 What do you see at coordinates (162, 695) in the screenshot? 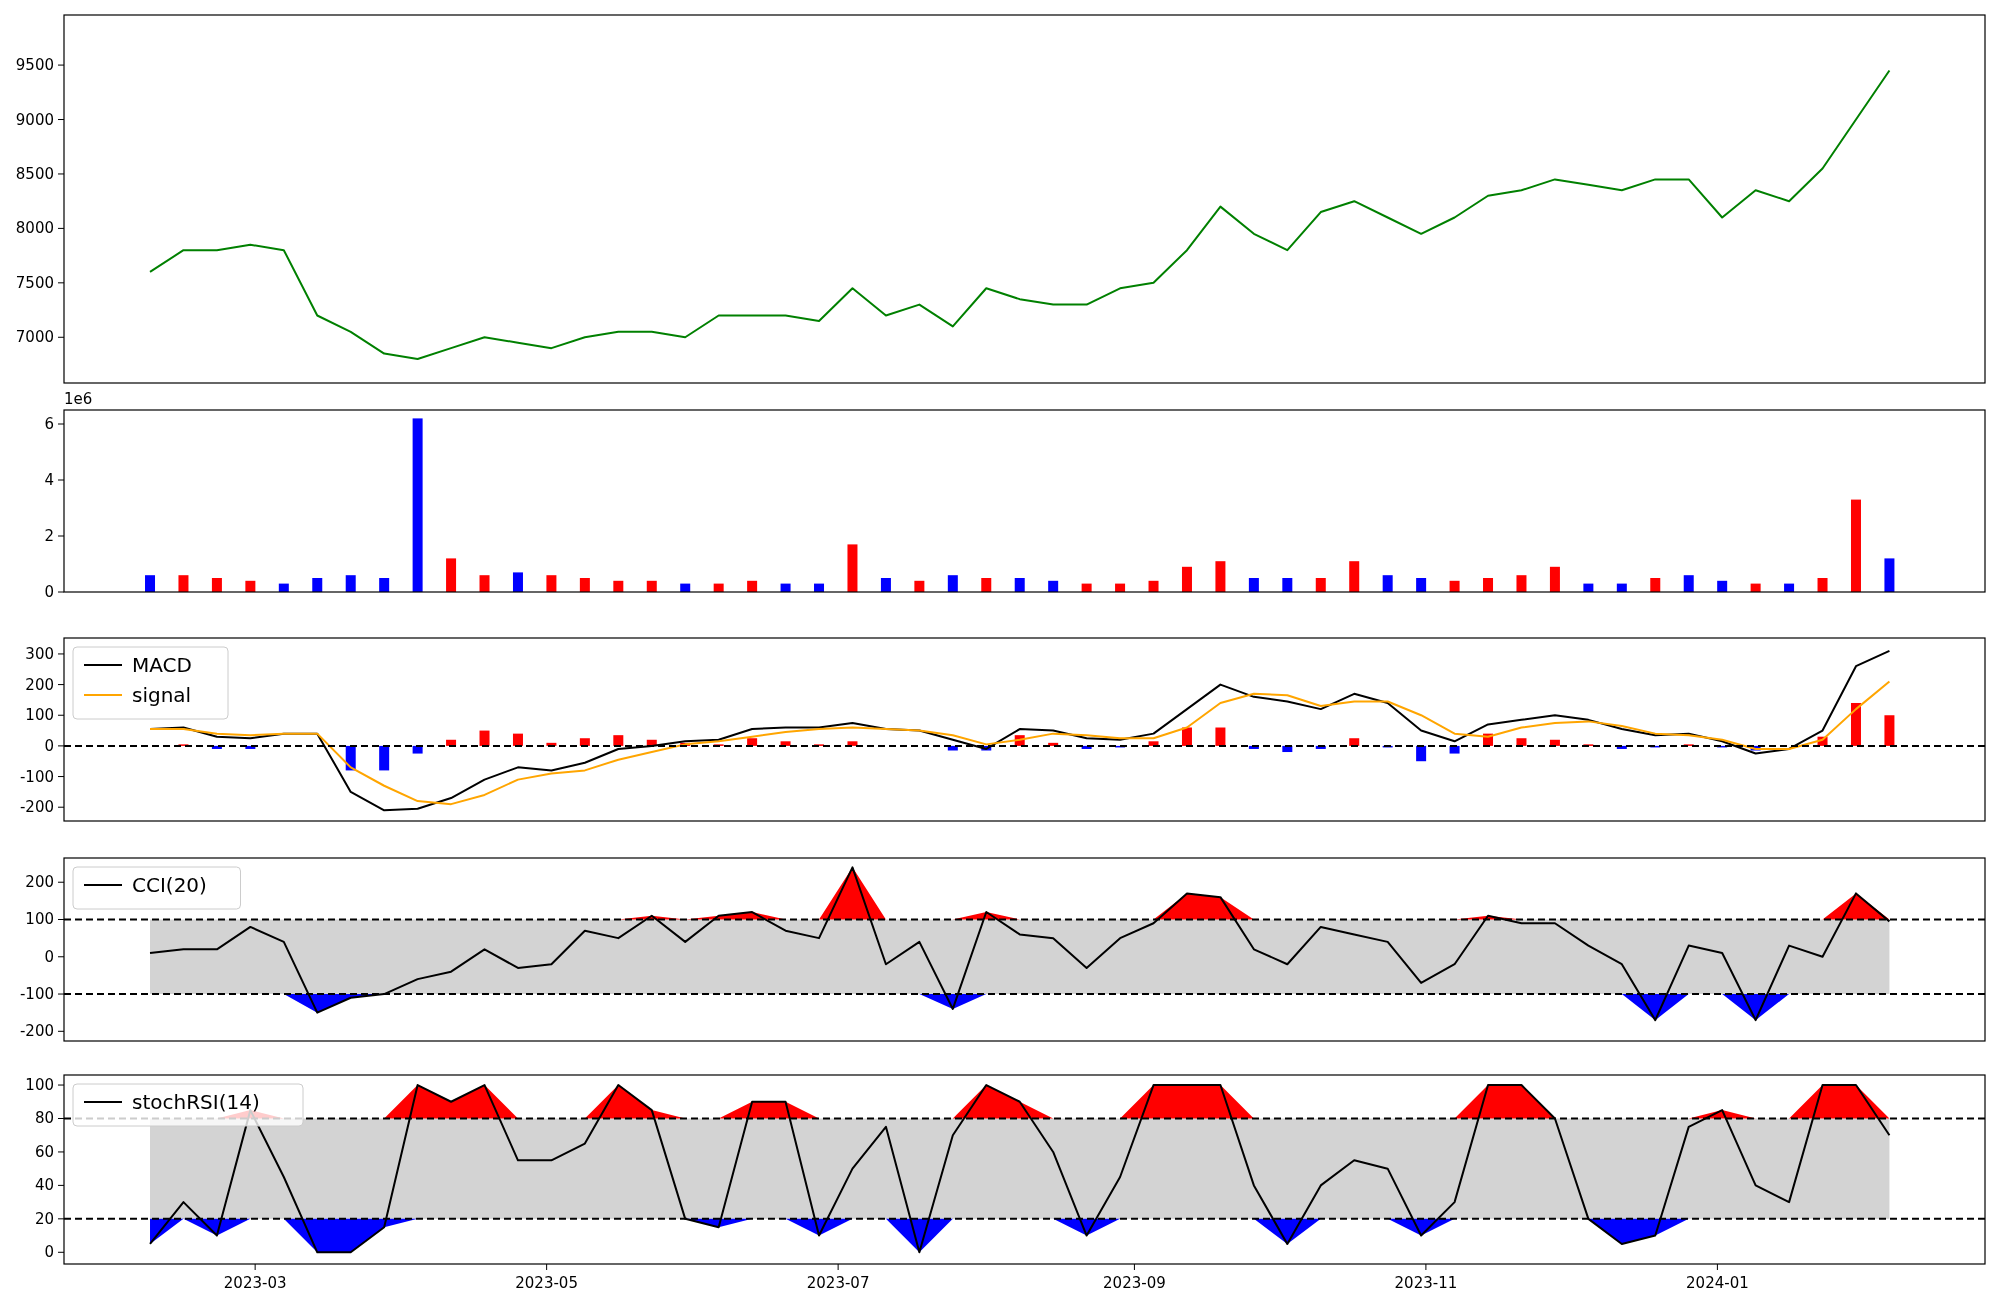
I see `legend-label: signal` at bounding box center [162, 695].